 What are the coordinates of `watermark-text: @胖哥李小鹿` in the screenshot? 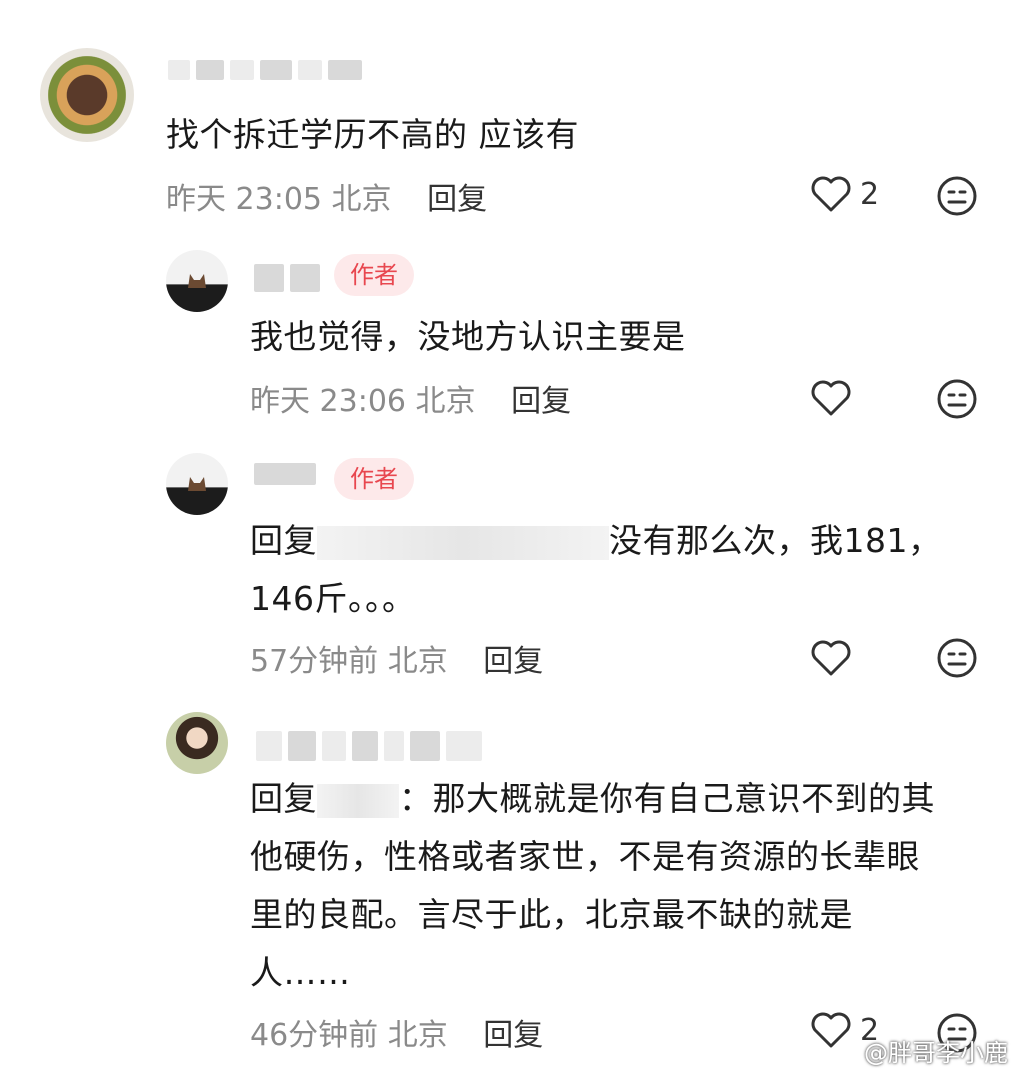 It's located at (936, 1053).